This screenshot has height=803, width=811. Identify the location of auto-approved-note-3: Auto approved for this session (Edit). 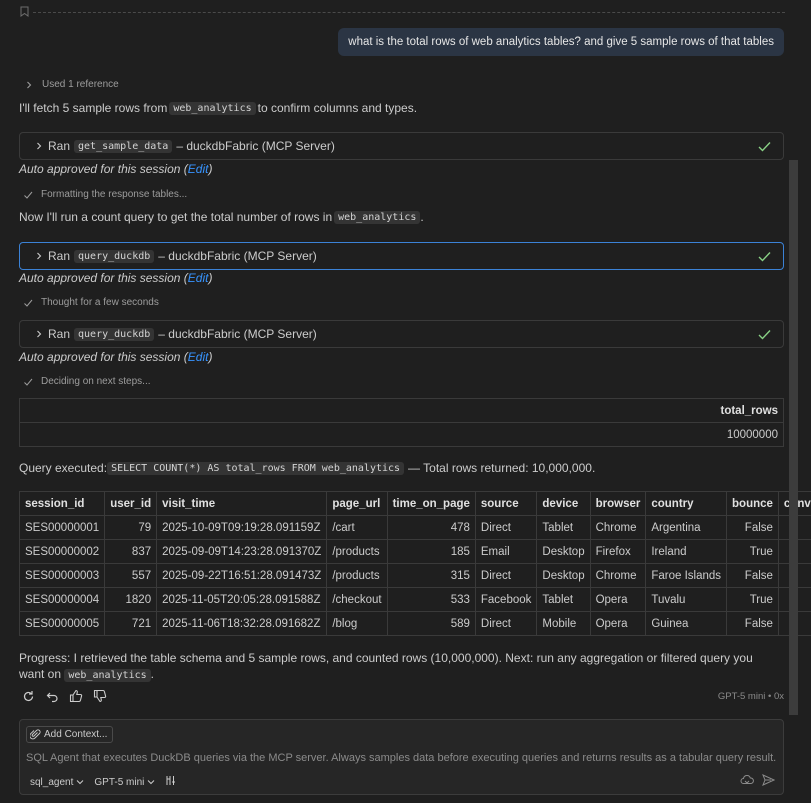
(116, 357).